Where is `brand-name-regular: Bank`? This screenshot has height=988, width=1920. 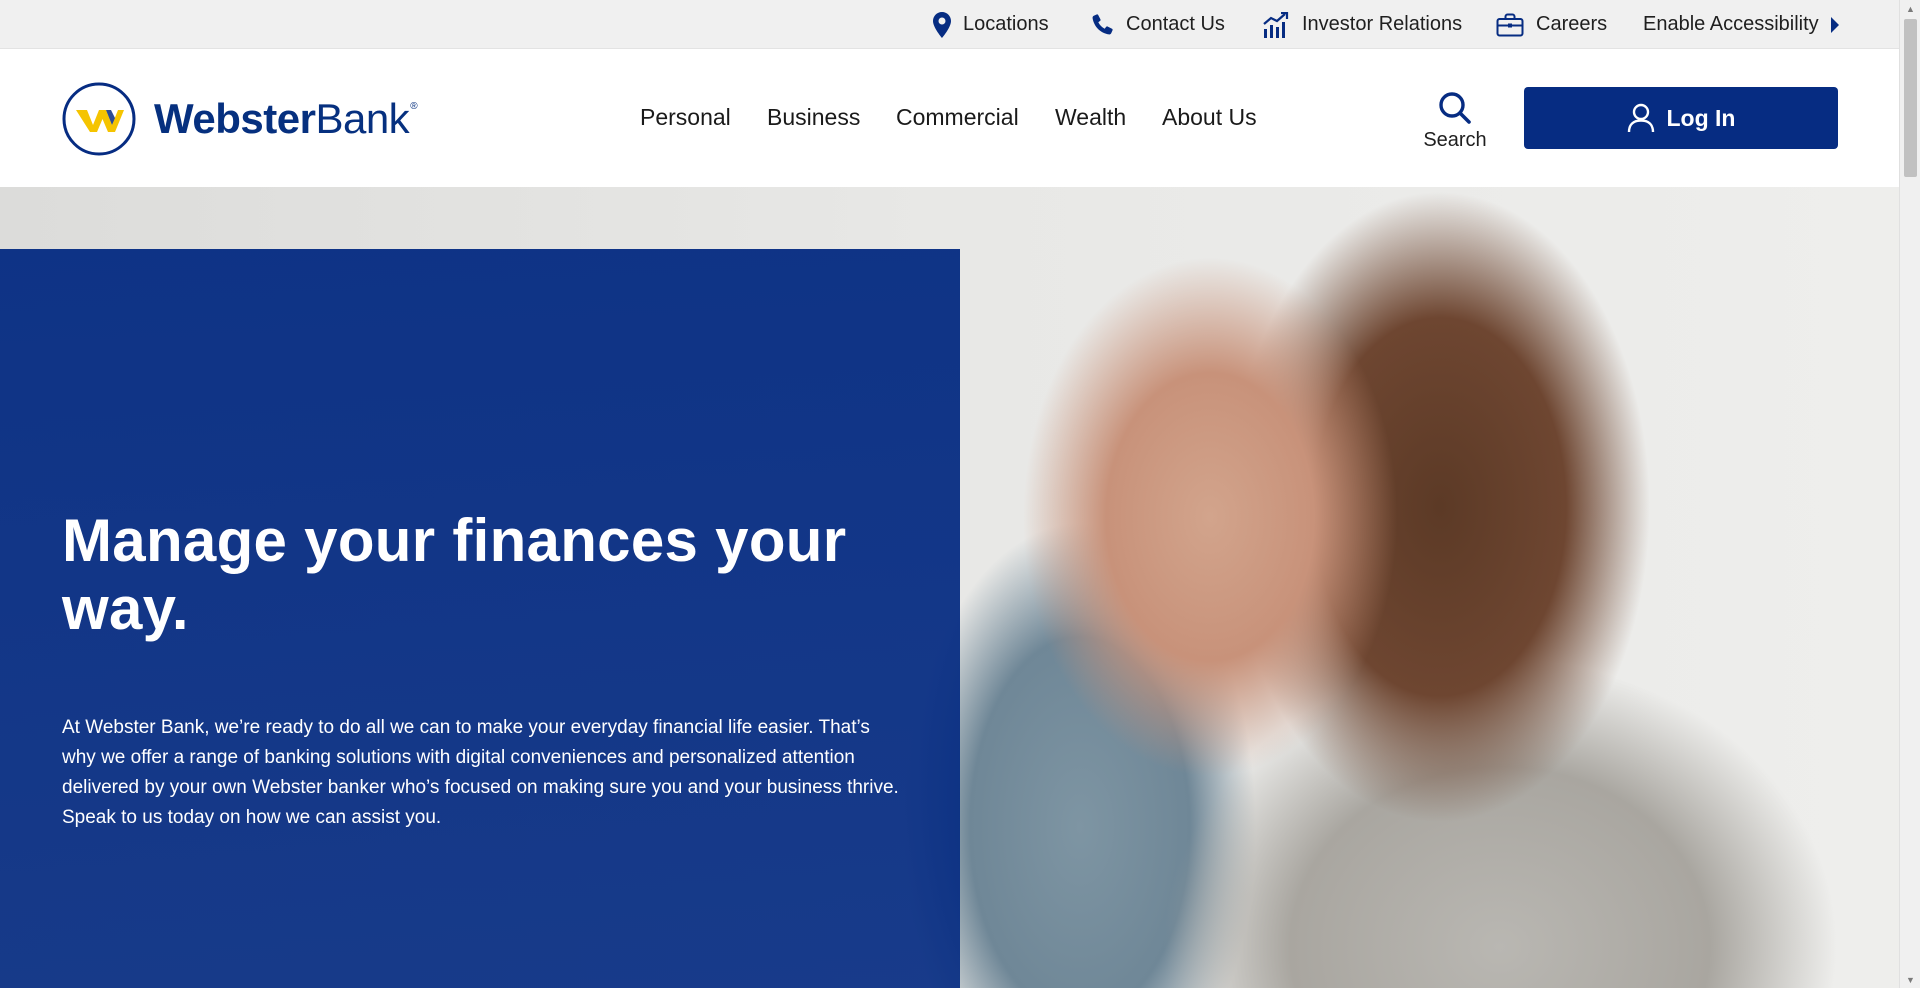
brand-name-regular: Bank is located at coordinates (362, 118).